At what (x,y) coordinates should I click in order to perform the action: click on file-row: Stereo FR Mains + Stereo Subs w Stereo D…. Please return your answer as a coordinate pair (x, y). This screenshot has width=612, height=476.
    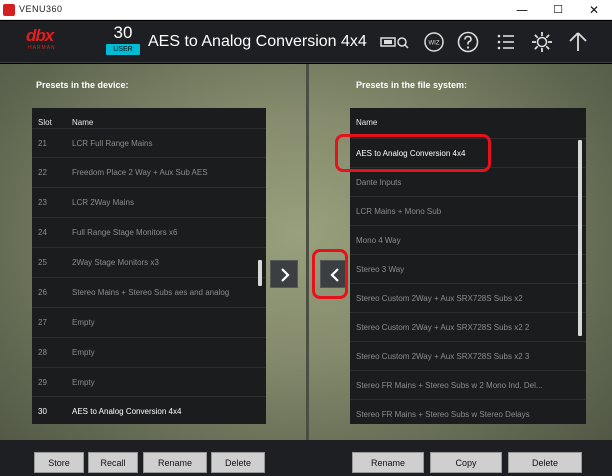
    Looking at the image, I should click on (468, 411).